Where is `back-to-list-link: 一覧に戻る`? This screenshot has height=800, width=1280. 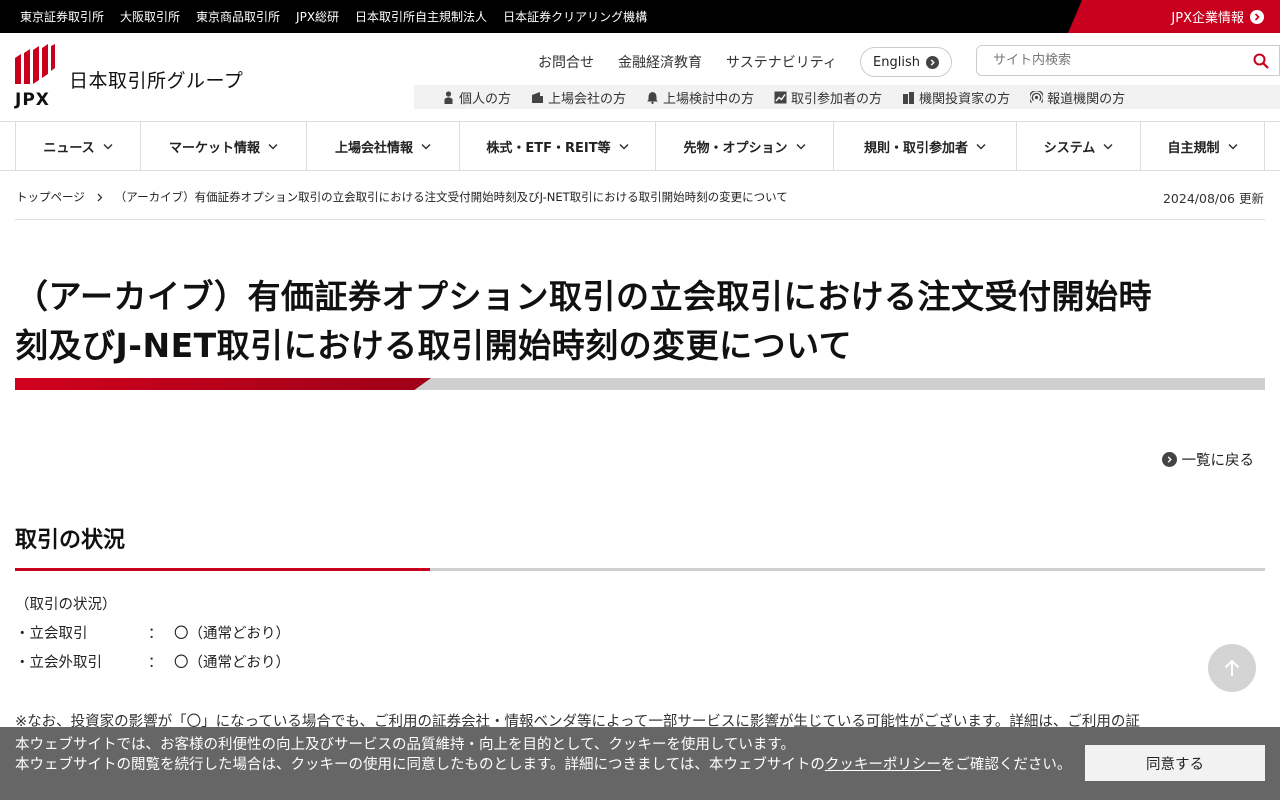 back-to-list-link: 一覧に戻る is located at coordinates (1208, 459).